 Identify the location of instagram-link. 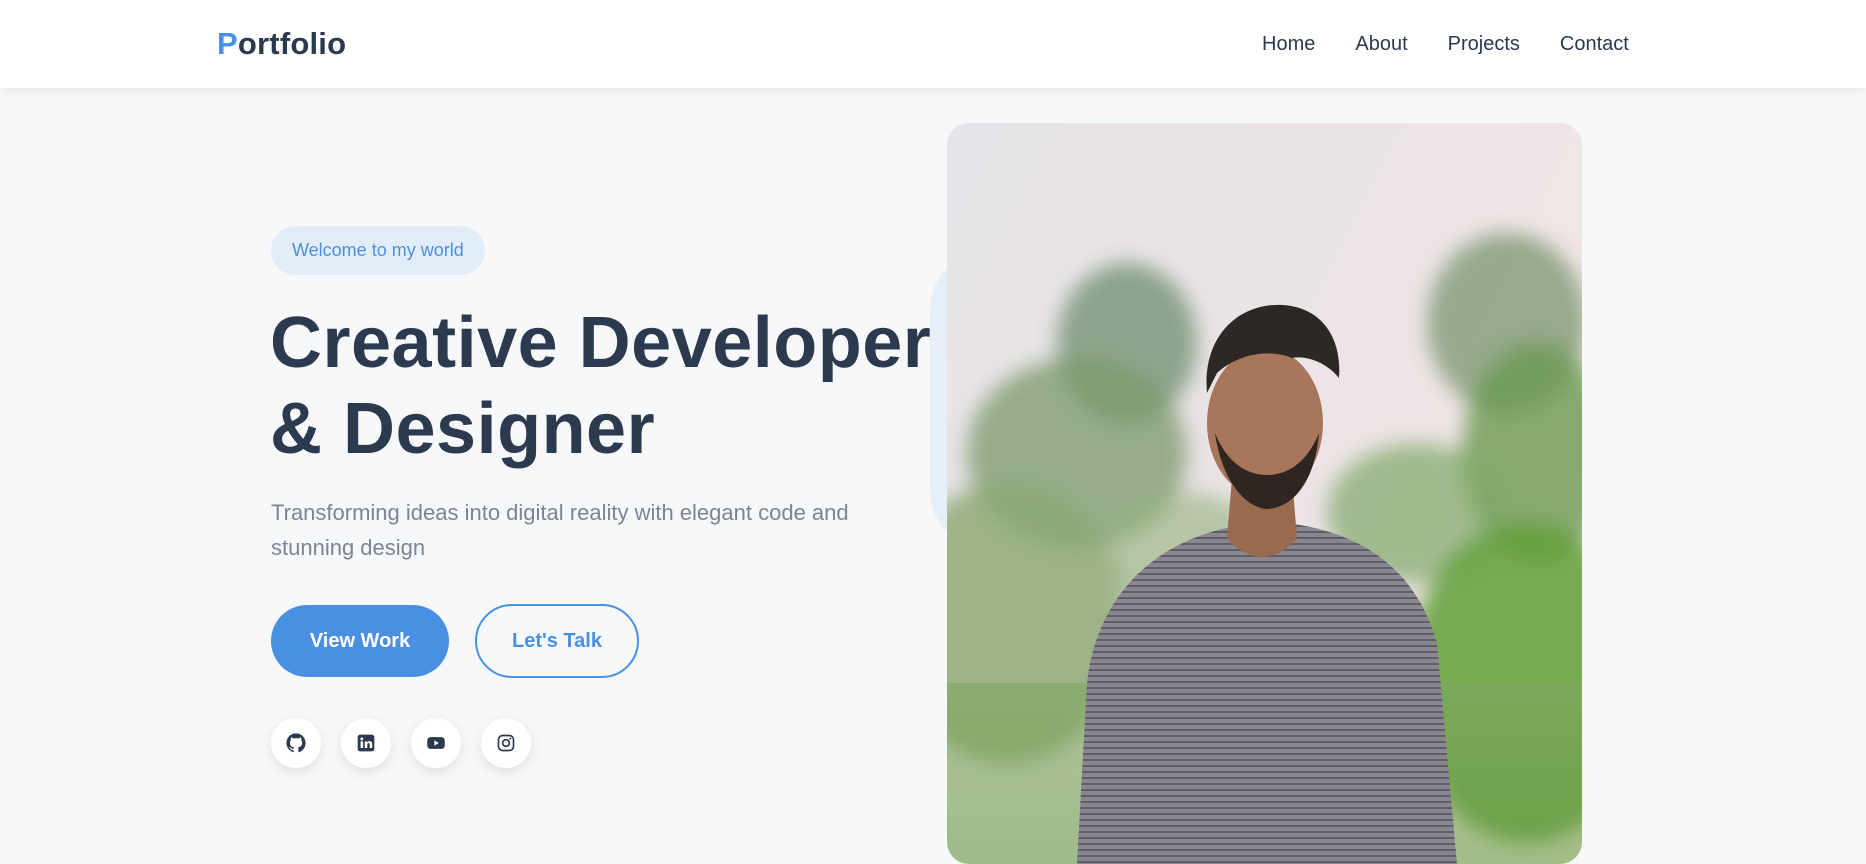
(506, 743).